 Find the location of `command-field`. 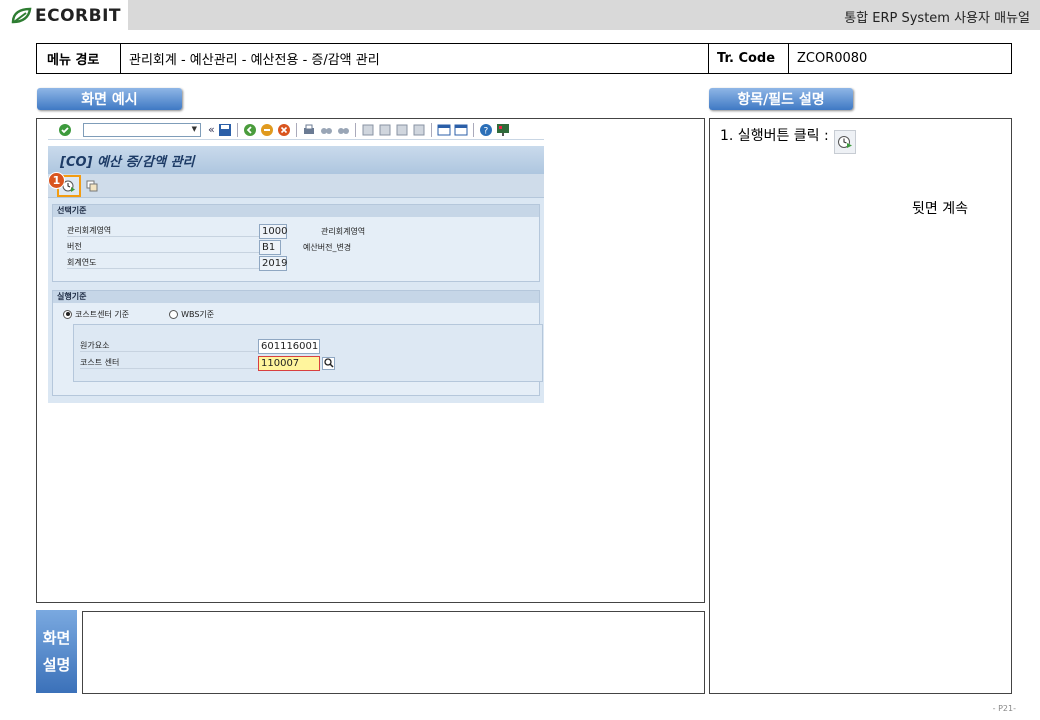

command-field is located at coordinates (142, 129).